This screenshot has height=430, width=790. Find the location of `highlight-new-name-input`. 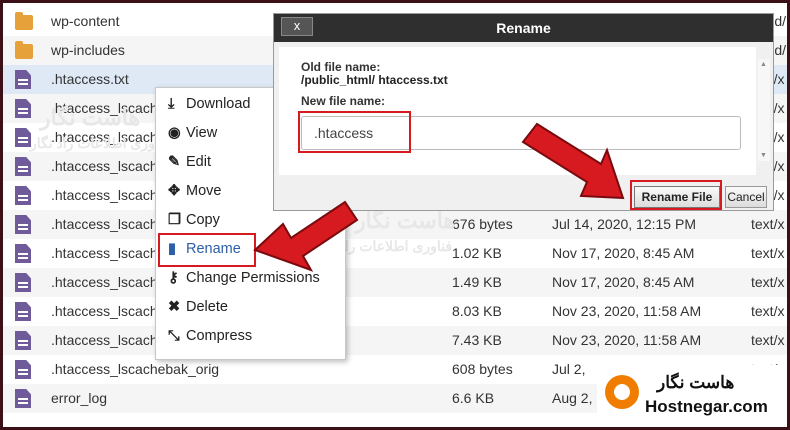

highlight-new-name-input is located at coordinates (354, 132).